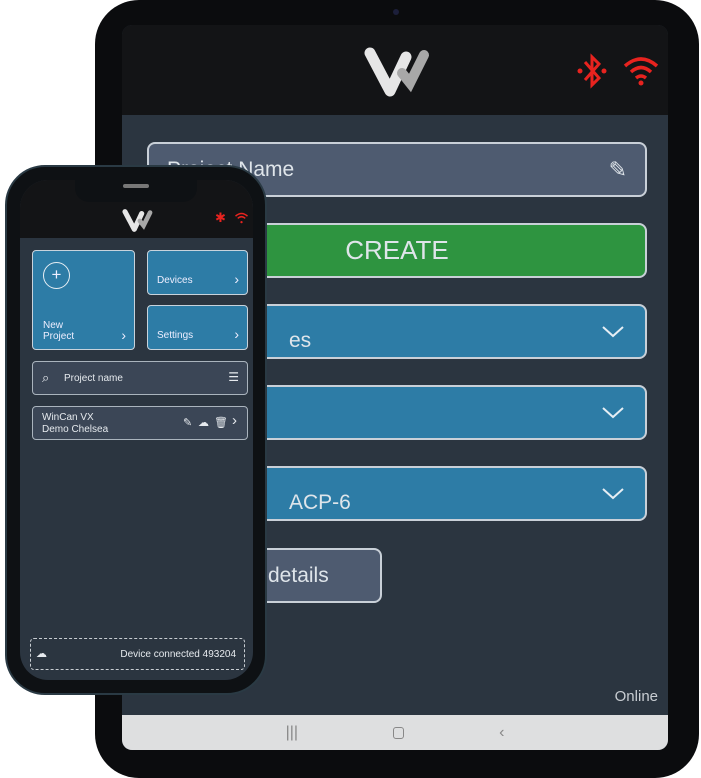 The height and width of the screenshot is (778, 701). I want to click on devices-label: Devices, so click(175, 280).